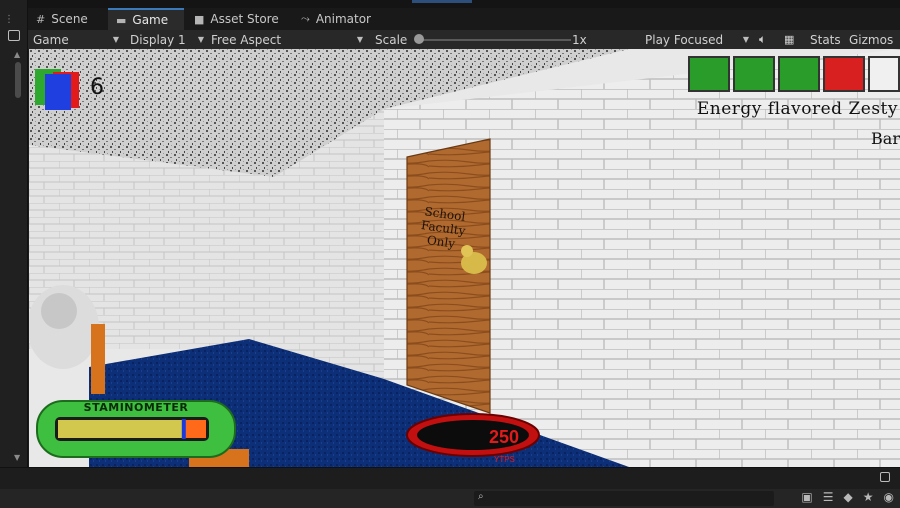 This screenshot has width=900, height=508. What do you see at coordinates (158, 39) in the screenshot?
I see `display-dropdown-label: Display 1` at bounding box center [158, 39].